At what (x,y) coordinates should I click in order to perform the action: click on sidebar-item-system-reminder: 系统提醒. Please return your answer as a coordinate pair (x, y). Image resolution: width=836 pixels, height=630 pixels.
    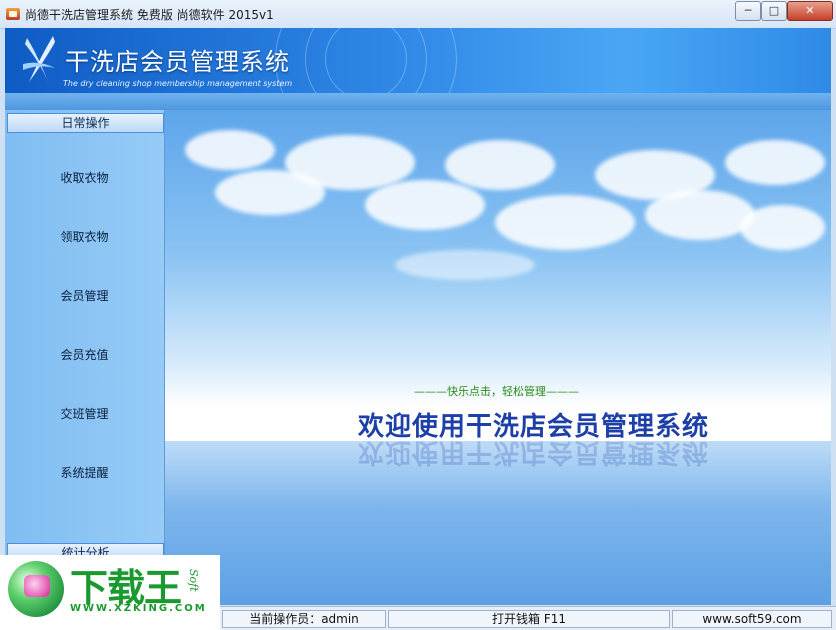
    Looking at the image, I should click on (84, 472).